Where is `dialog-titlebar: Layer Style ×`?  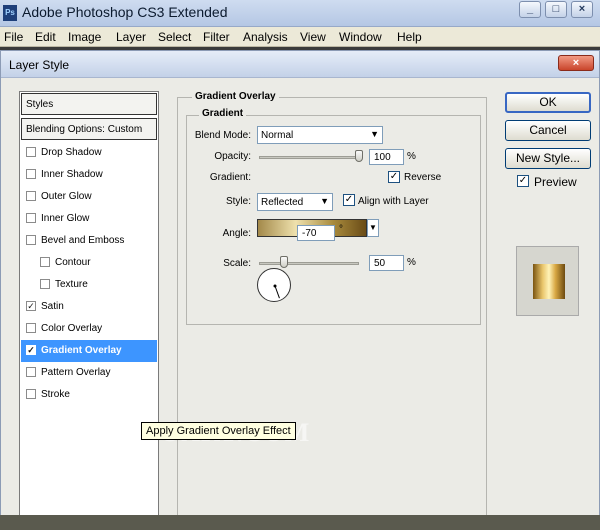 dialog-titlebar: Layer Style × is located at coordinates (300, 64).